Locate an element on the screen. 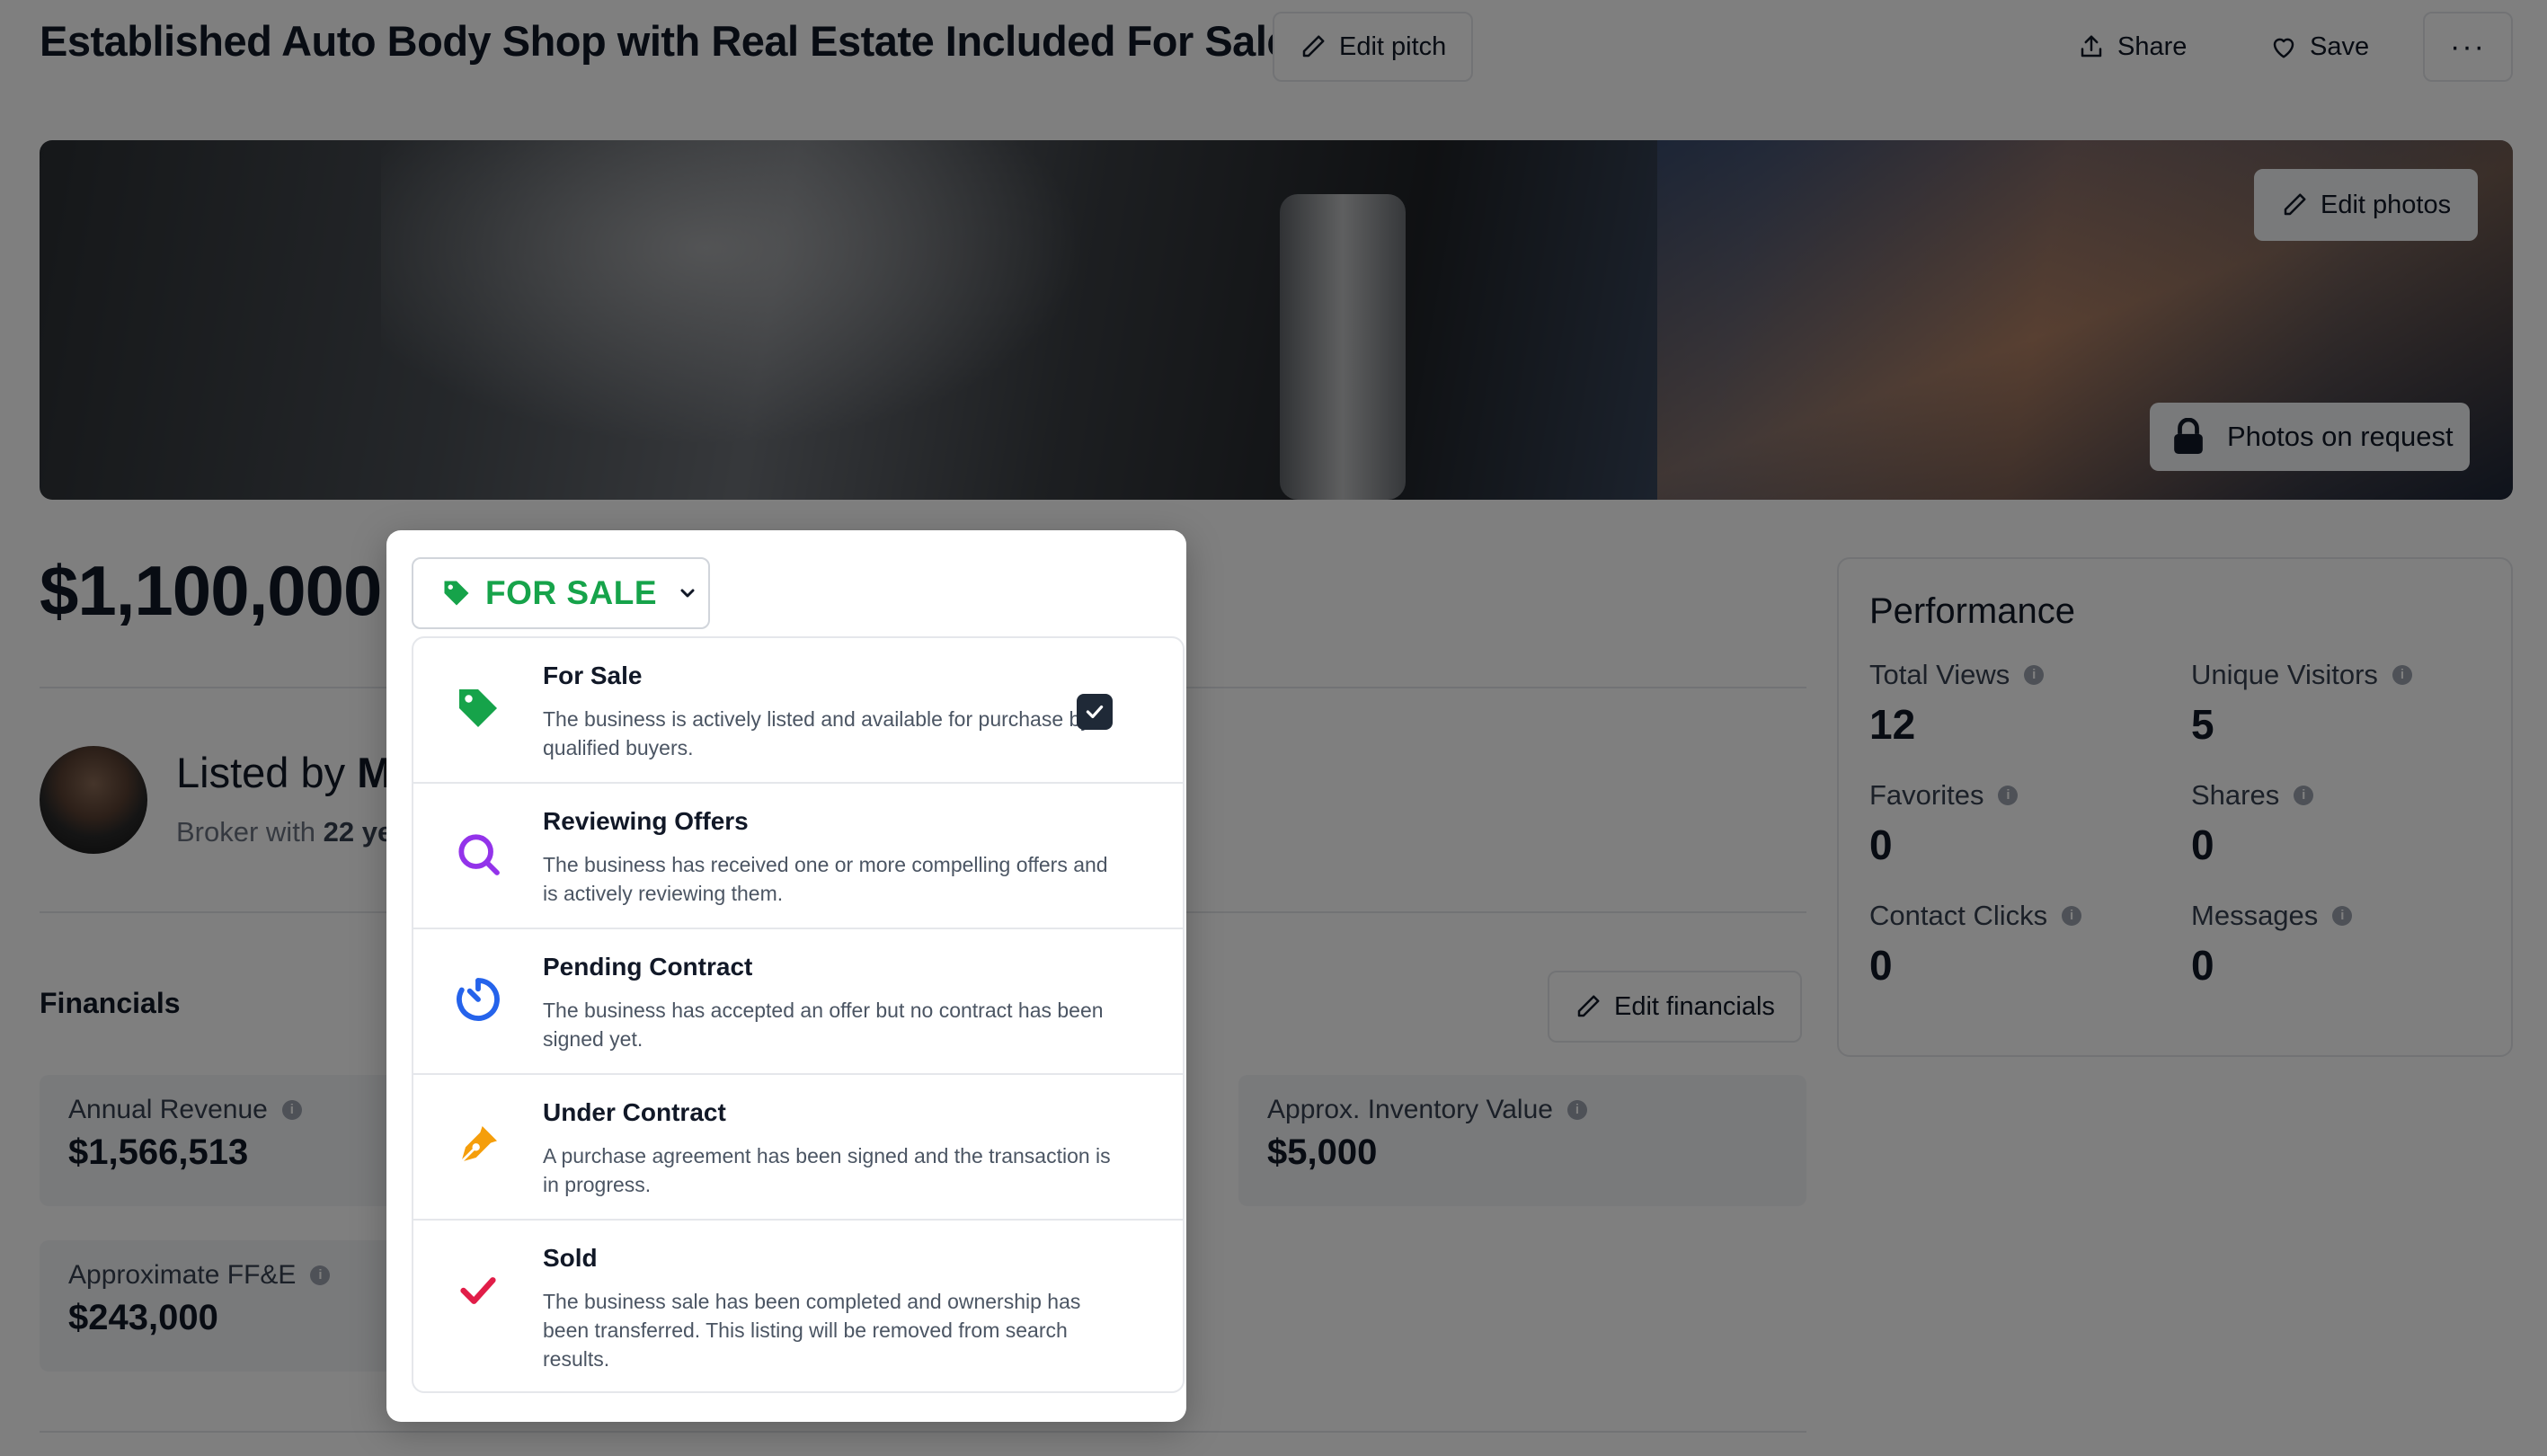 This screenshot has height=1456, width=2547. status-option-title: Sold is located at coordinates (570, 1258).